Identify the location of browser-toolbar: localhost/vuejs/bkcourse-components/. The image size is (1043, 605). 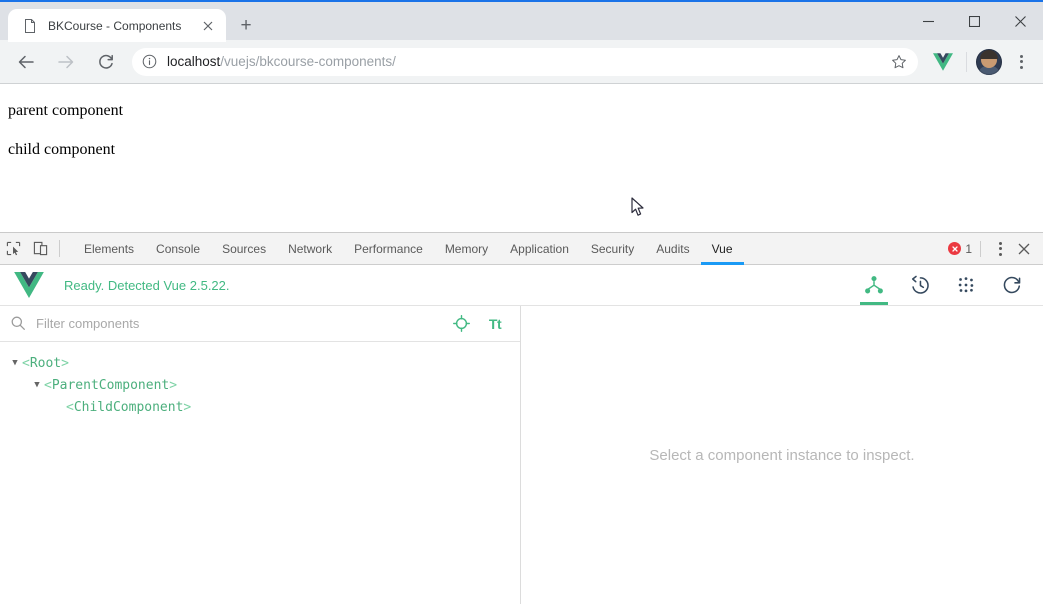
(521, 62).